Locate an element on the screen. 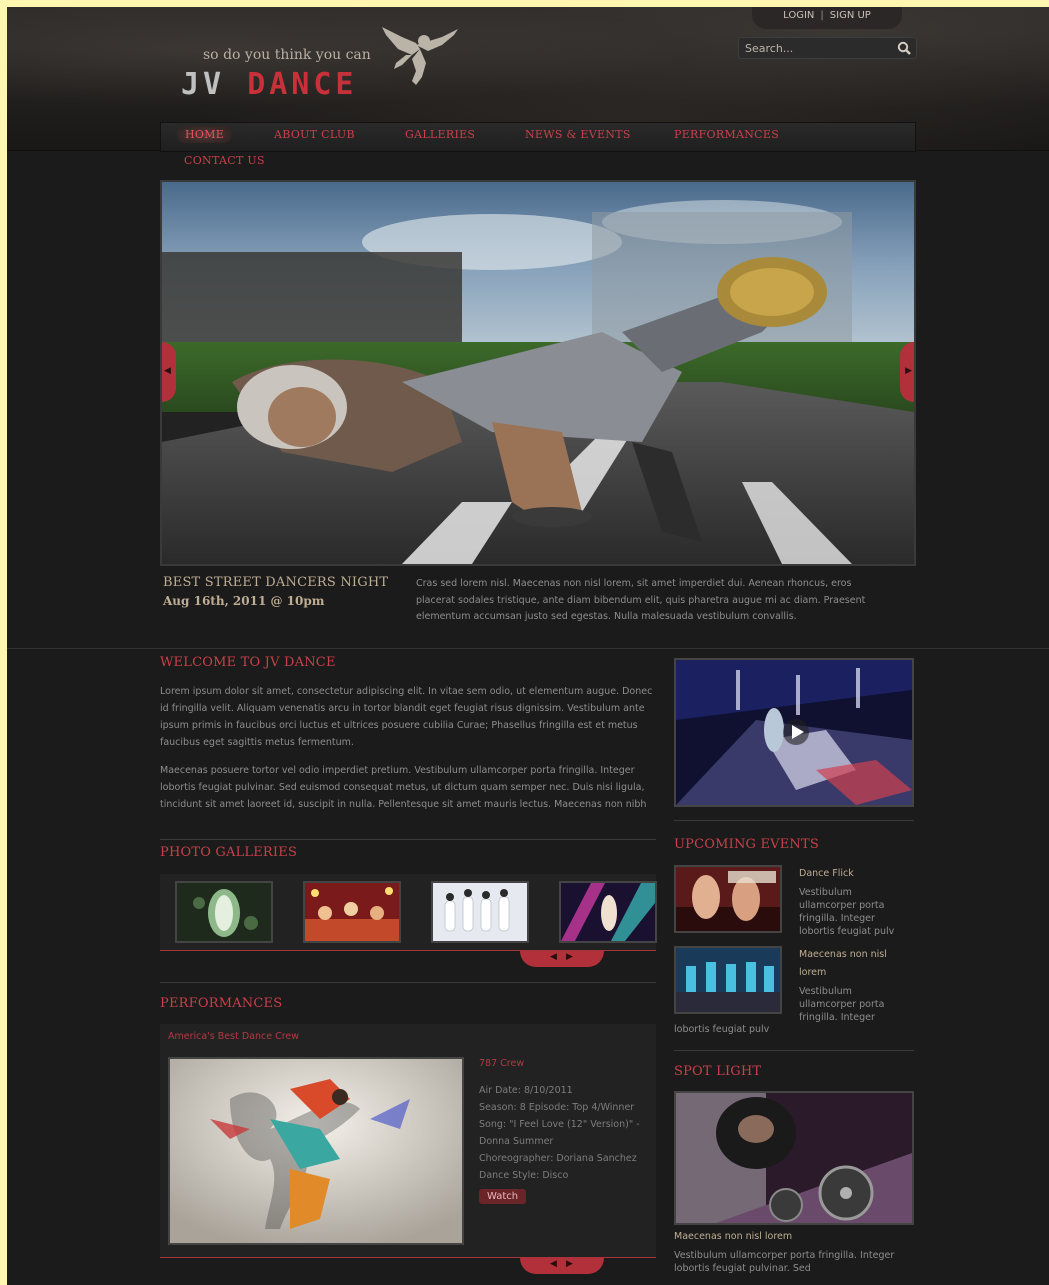 The height and width of the screenshot is (1285, 1049). video-divider is located at coordinates (794, 820).